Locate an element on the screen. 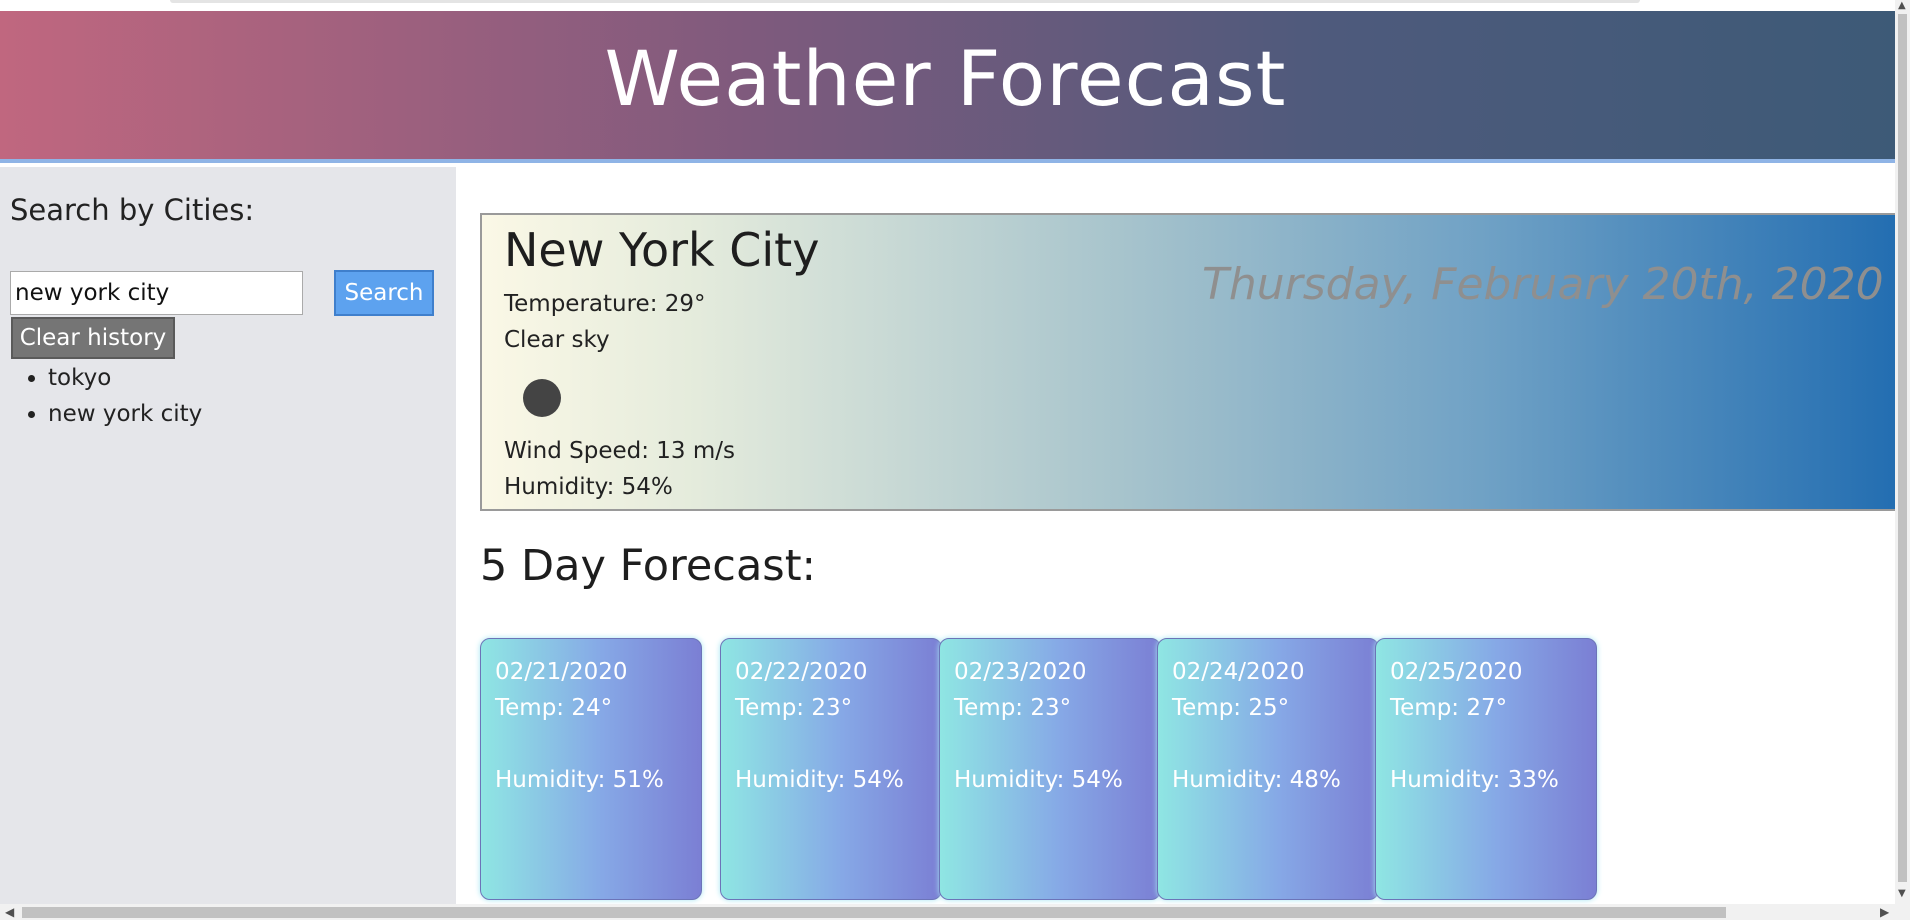 Image resolution: width=1910 pixels, height=920 pixels. horizontal-scrollbar: ◀ ▶ is located at coordinates (947, 912).